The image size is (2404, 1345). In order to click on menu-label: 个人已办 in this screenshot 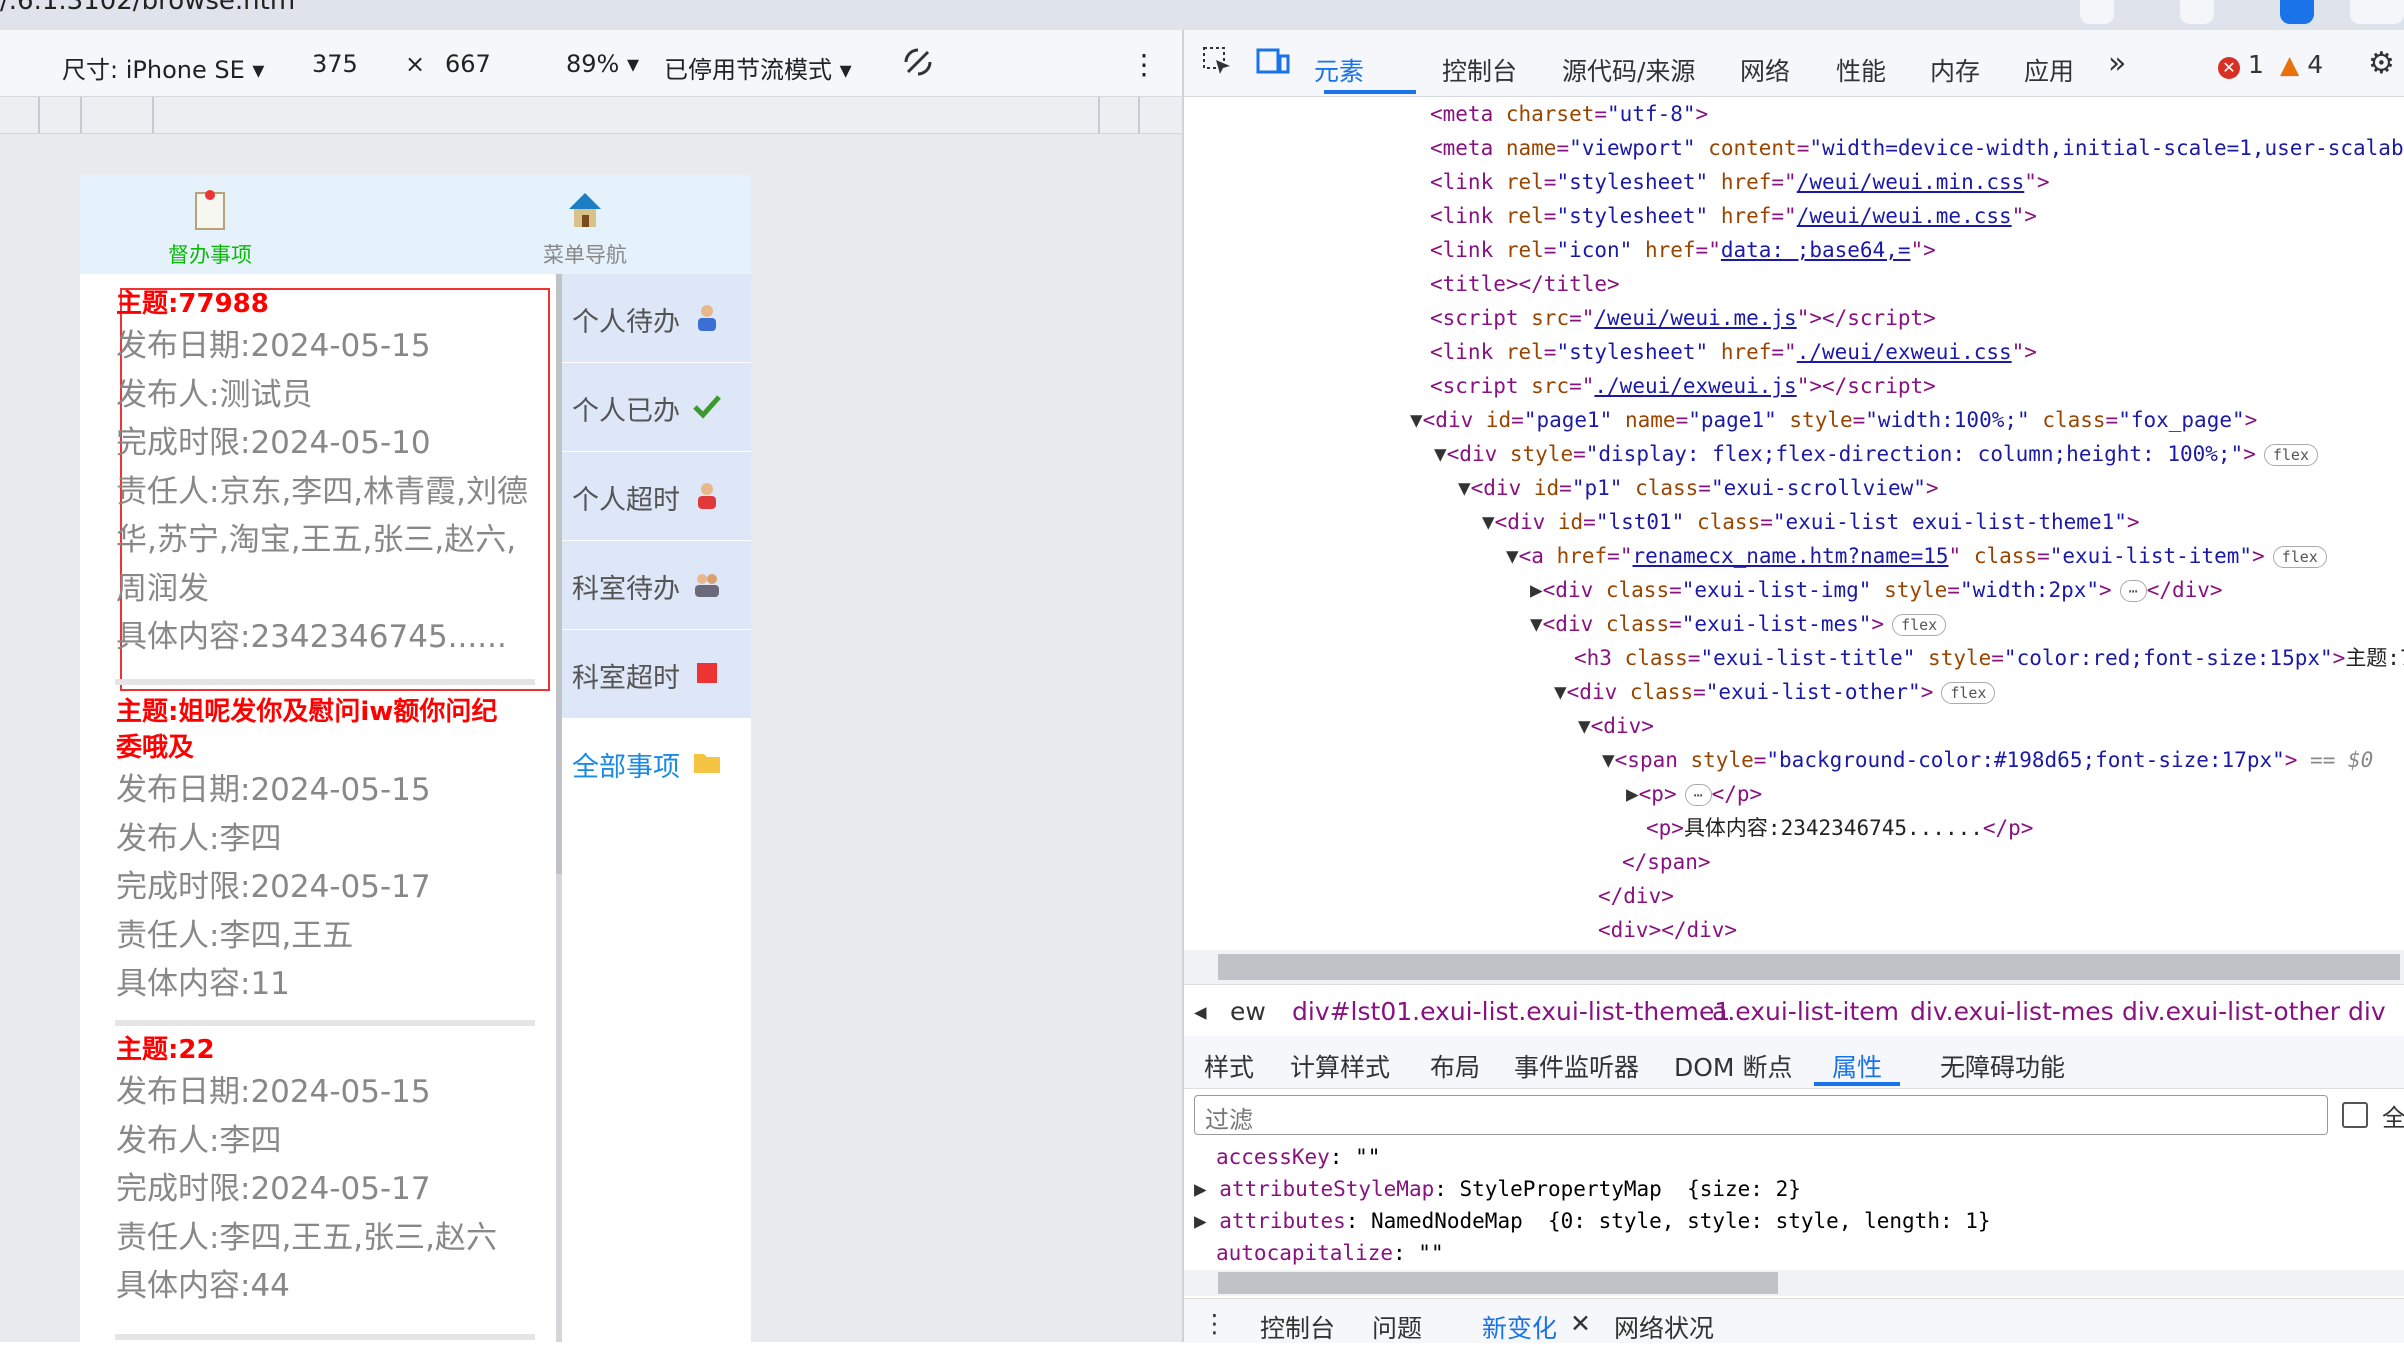, I will do `click(626, 411)`.